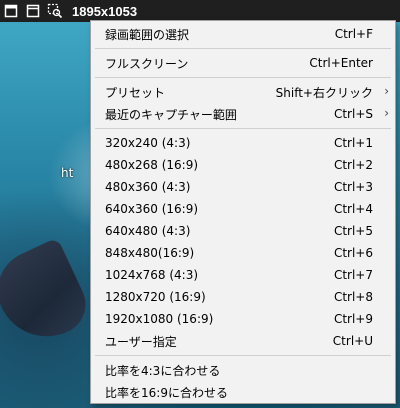 The width and height of the screenshot is (400, 408). Describe the element at coordinates (166, 392) in the screenshot. I see `menu-item-label: 比率を16:9に合わせる` at that location.